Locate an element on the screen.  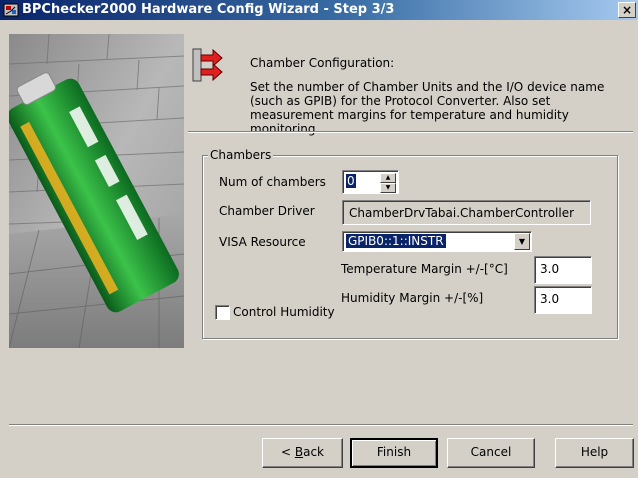
cancel-button: Cancel is located at coordinates (491, 453).